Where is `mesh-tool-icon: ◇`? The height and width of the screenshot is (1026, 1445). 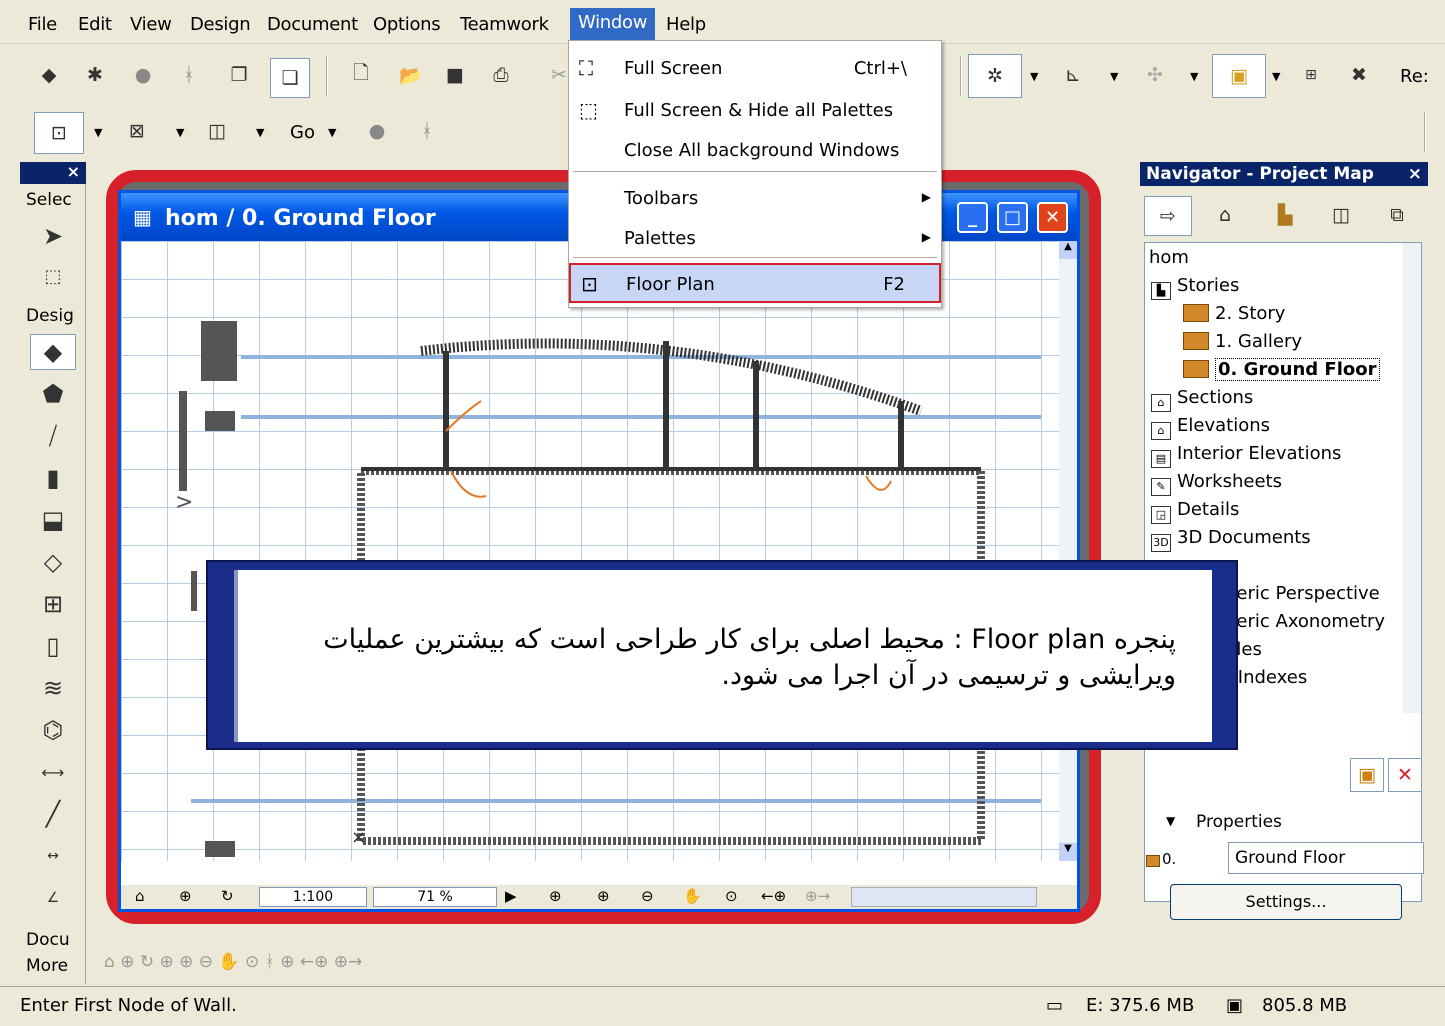 mesh-tool-icon: ◇ is located at coordinates (53, 562).